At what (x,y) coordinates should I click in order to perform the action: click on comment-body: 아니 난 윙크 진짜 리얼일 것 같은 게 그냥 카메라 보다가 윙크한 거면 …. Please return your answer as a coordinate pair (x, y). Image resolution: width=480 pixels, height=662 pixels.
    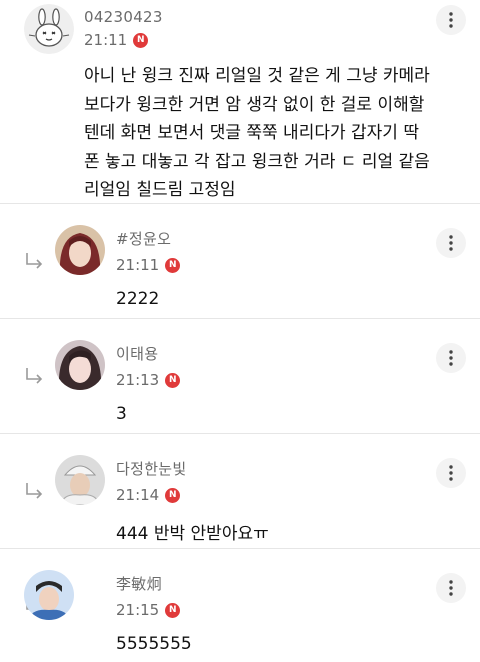
    Looking at the image, I should click on (257, 133).